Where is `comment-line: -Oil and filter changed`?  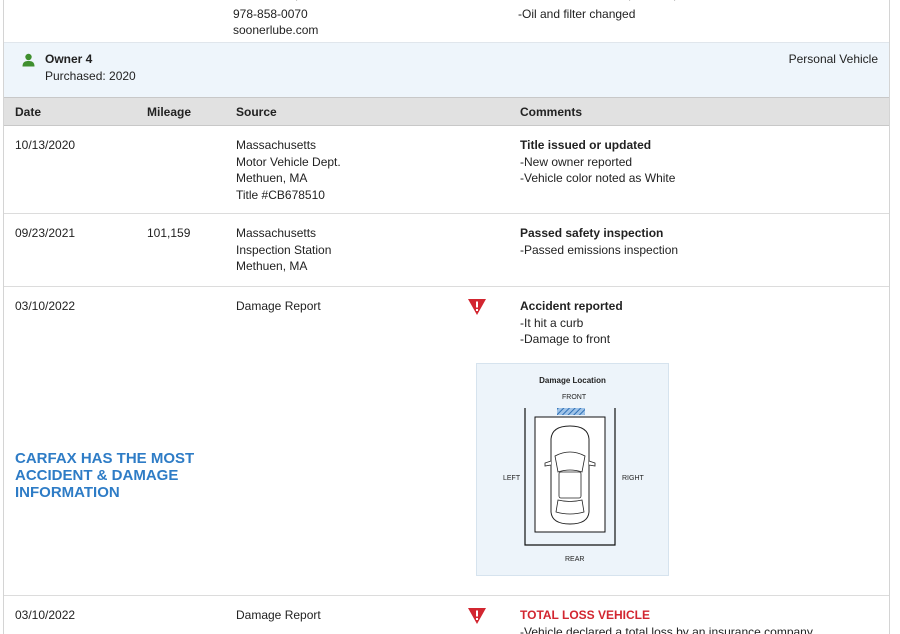 comment-line: -Oil and filter changed is located at coordinates (577, 14).